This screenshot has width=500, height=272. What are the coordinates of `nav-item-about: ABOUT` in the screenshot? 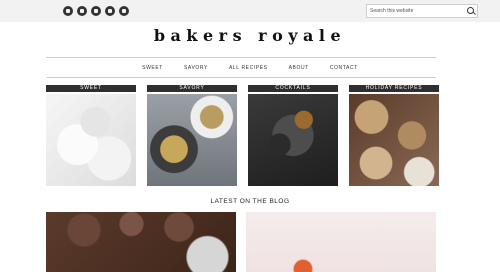 It's located at (299, 68).